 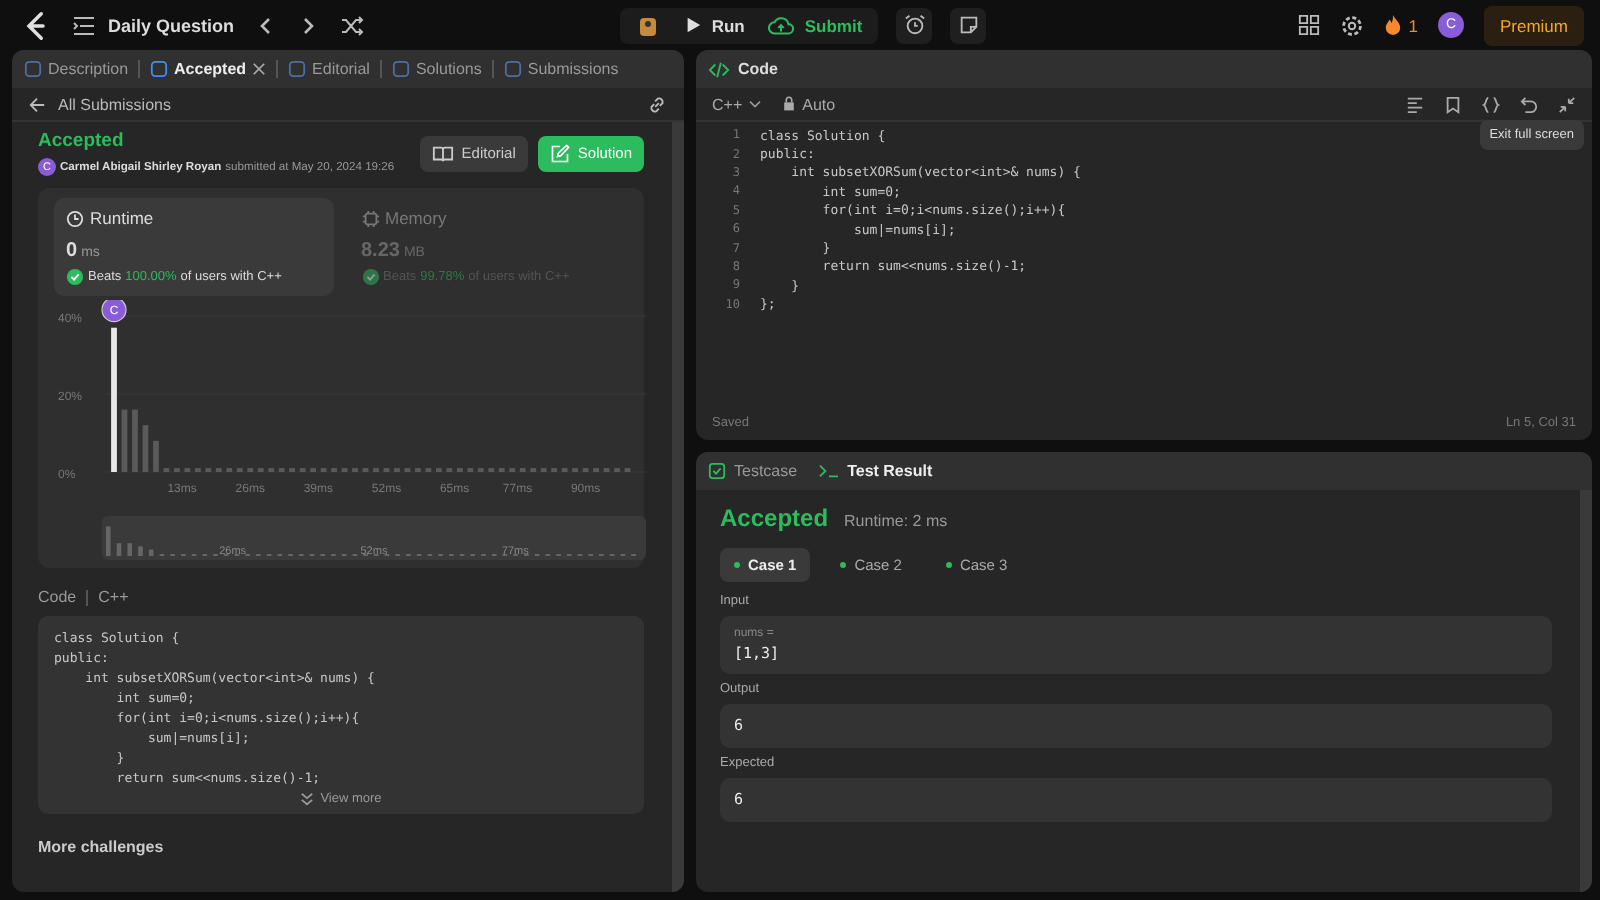 What do you see at coordinates (416, 218) in the screenshot?
I see `metric-title: Memory` at bounding box center [416, 218].